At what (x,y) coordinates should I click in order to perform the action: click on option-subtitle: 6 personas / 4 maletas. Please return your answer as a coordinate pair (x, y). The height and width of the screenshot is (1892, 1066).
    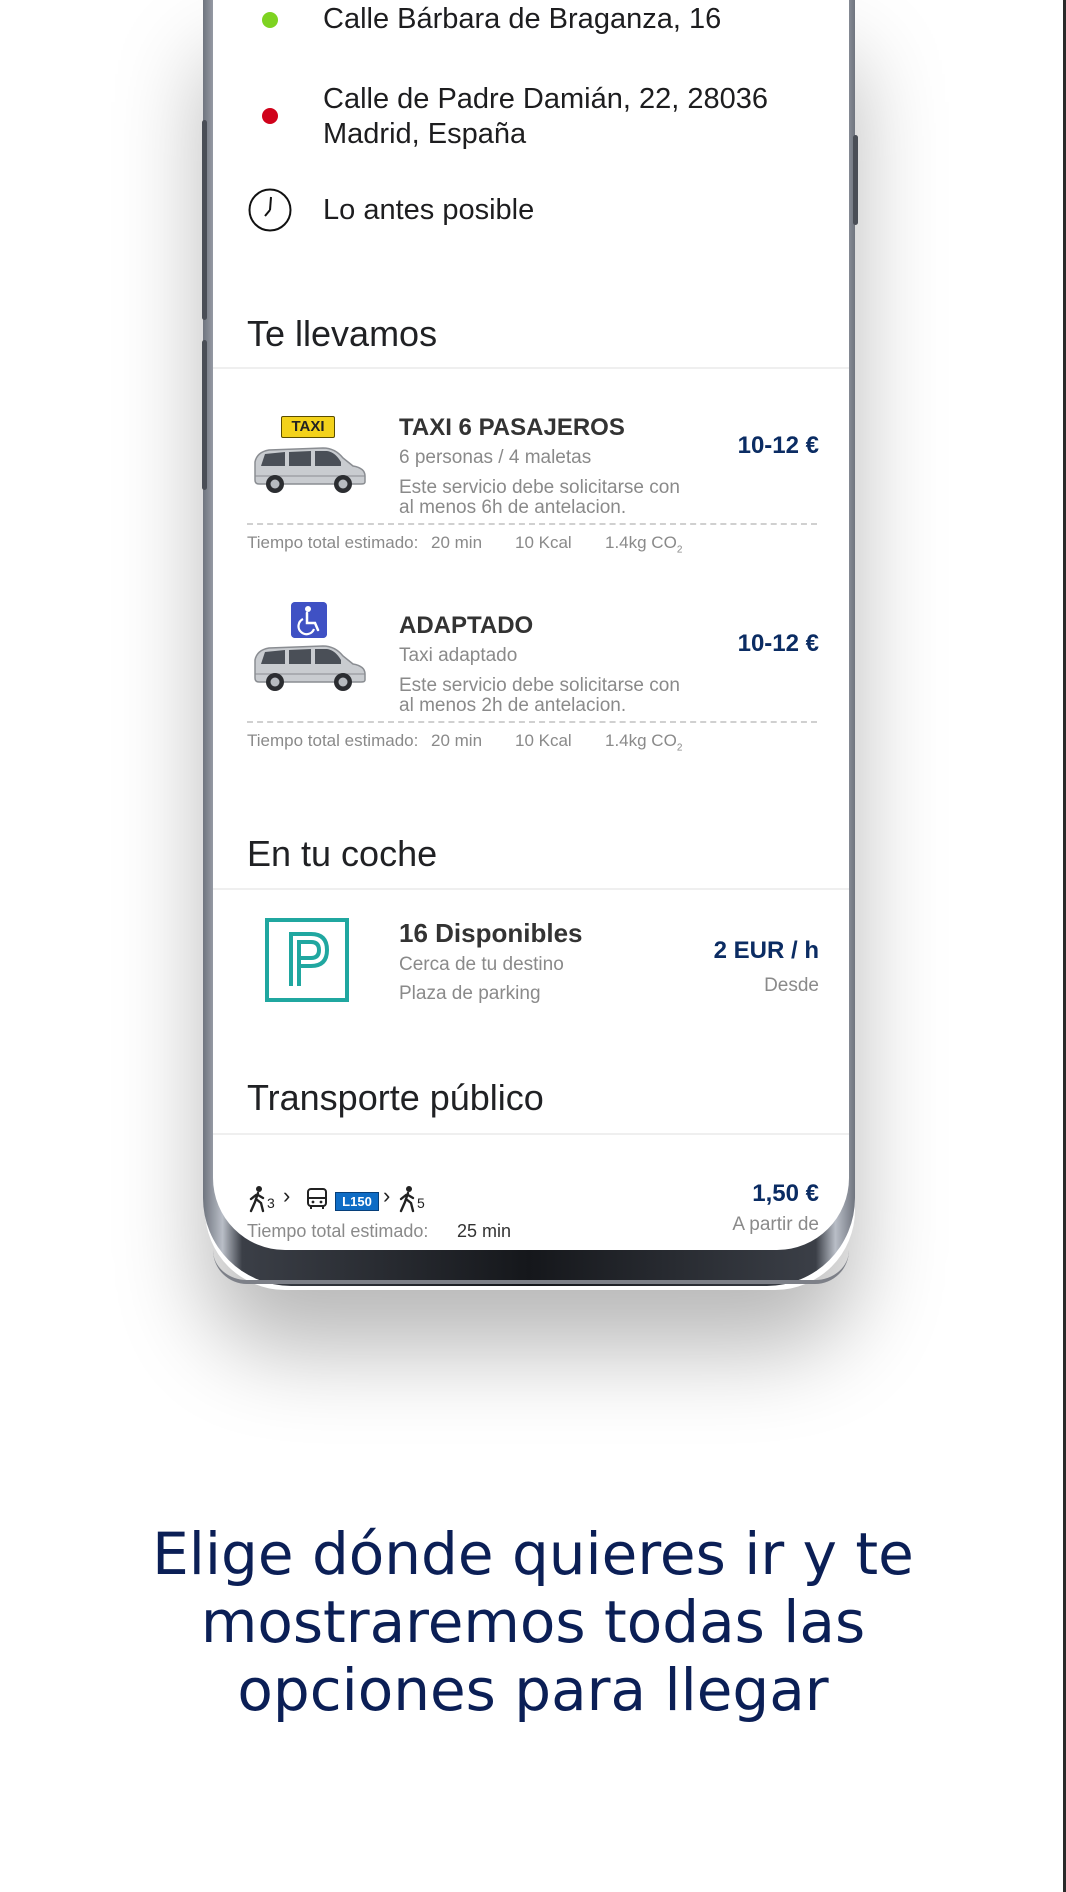
    Looking at the image, I should click on (495, 457).